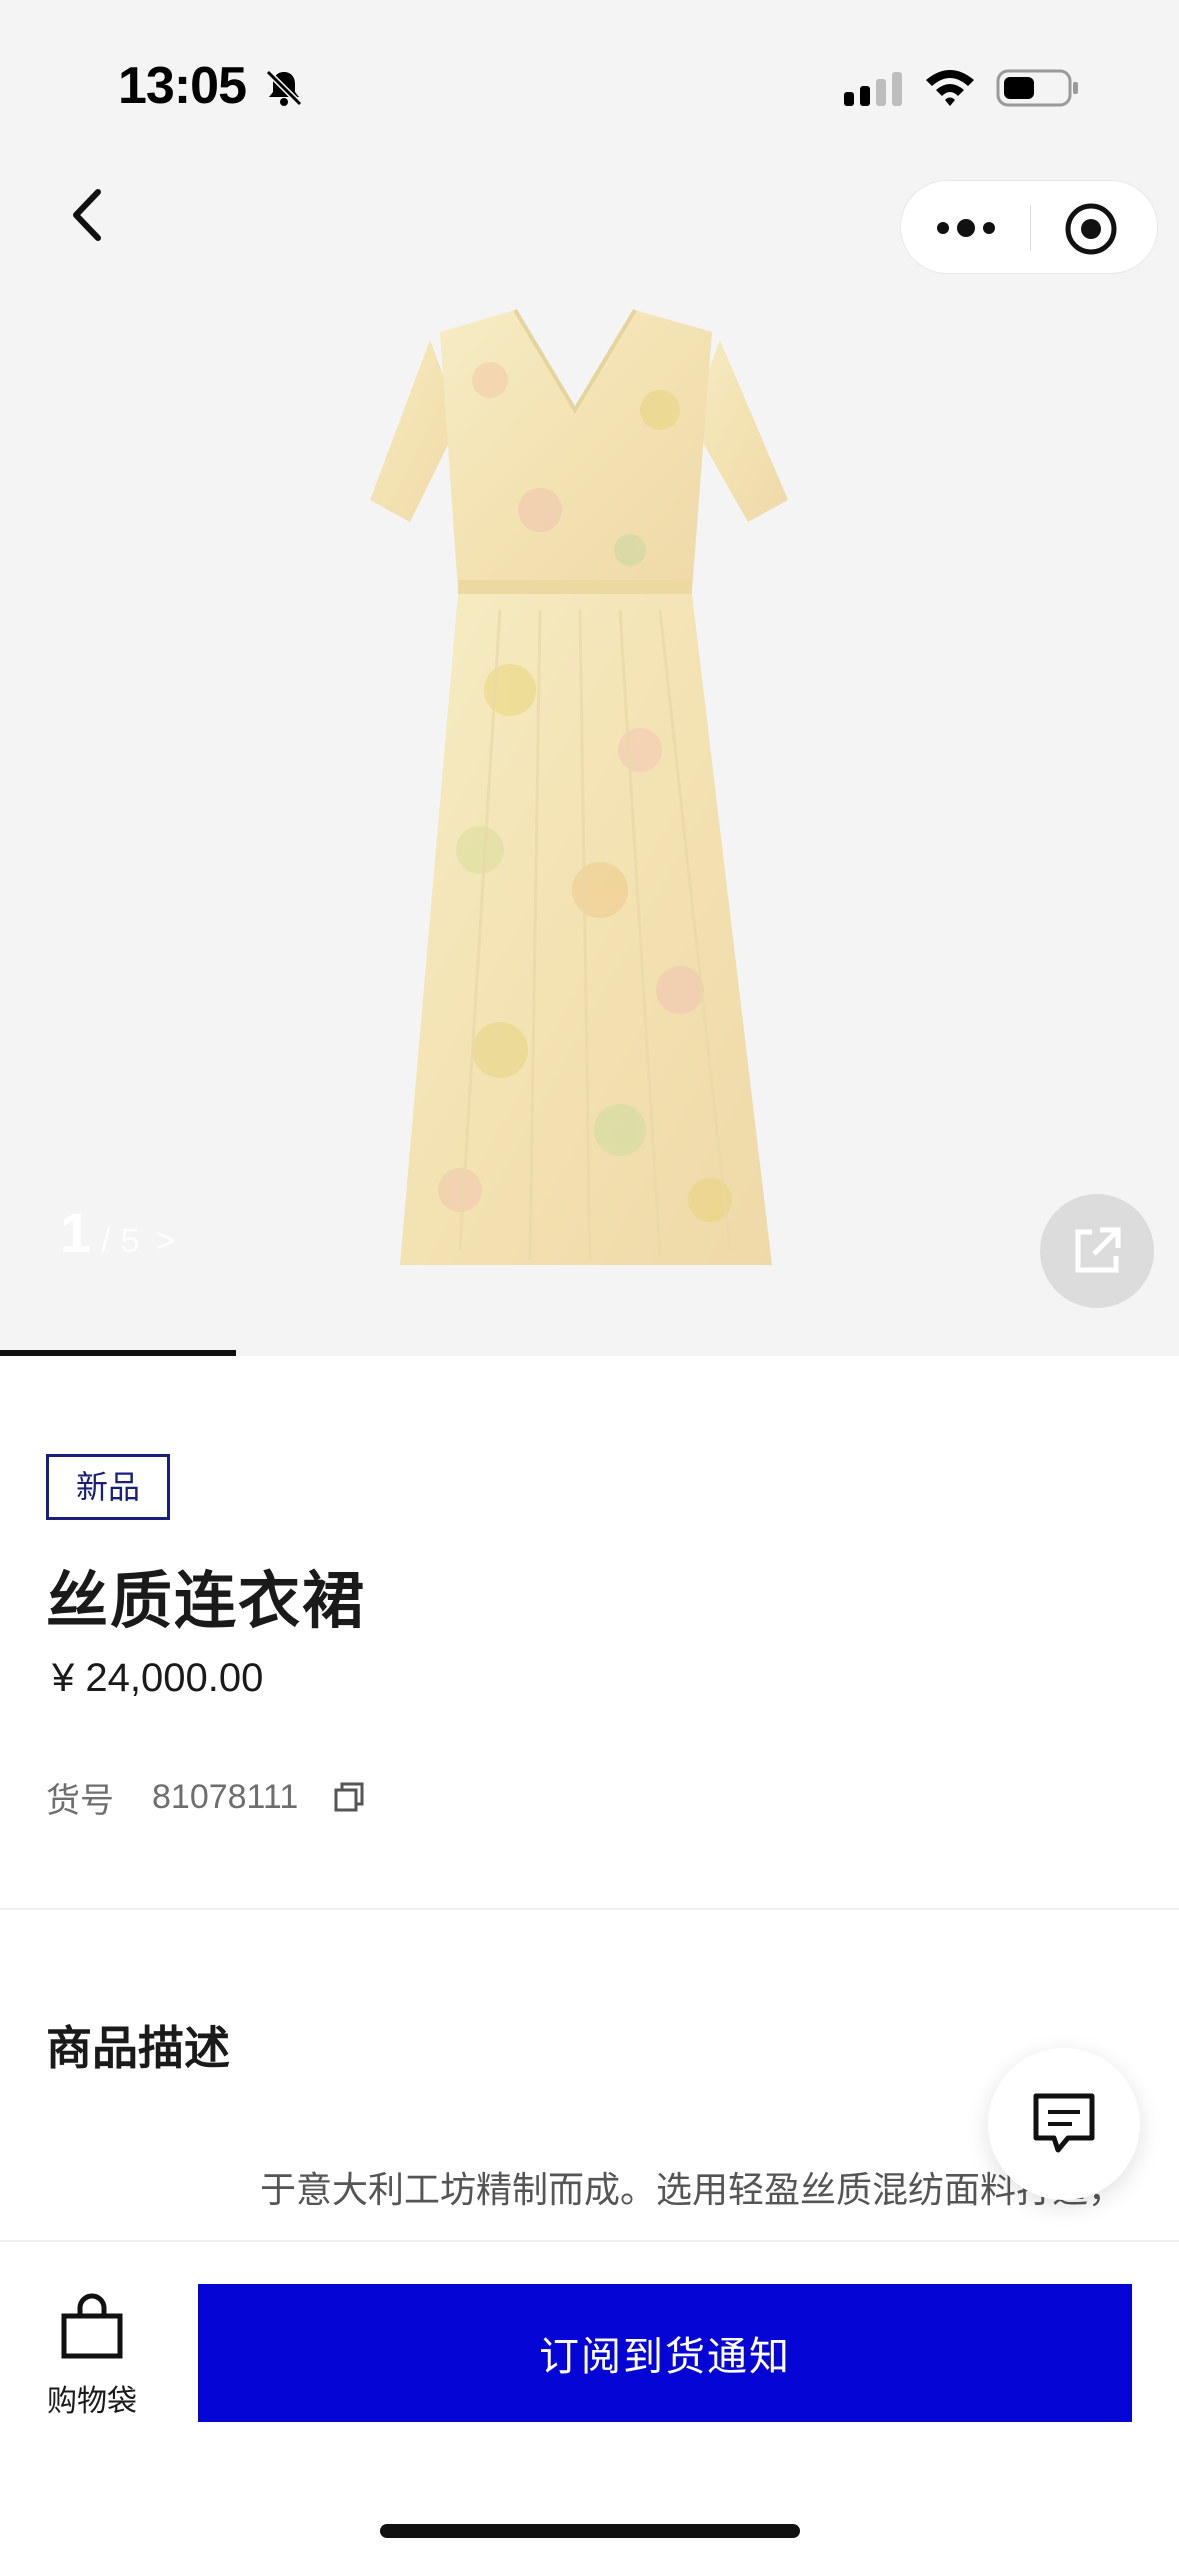 This screenshot has width=1179, height=2556. What do you see at coordinates (1091, 229) in the screenshot?
I see `close-miniprogram-icon` at bounding box center [1091, 229].